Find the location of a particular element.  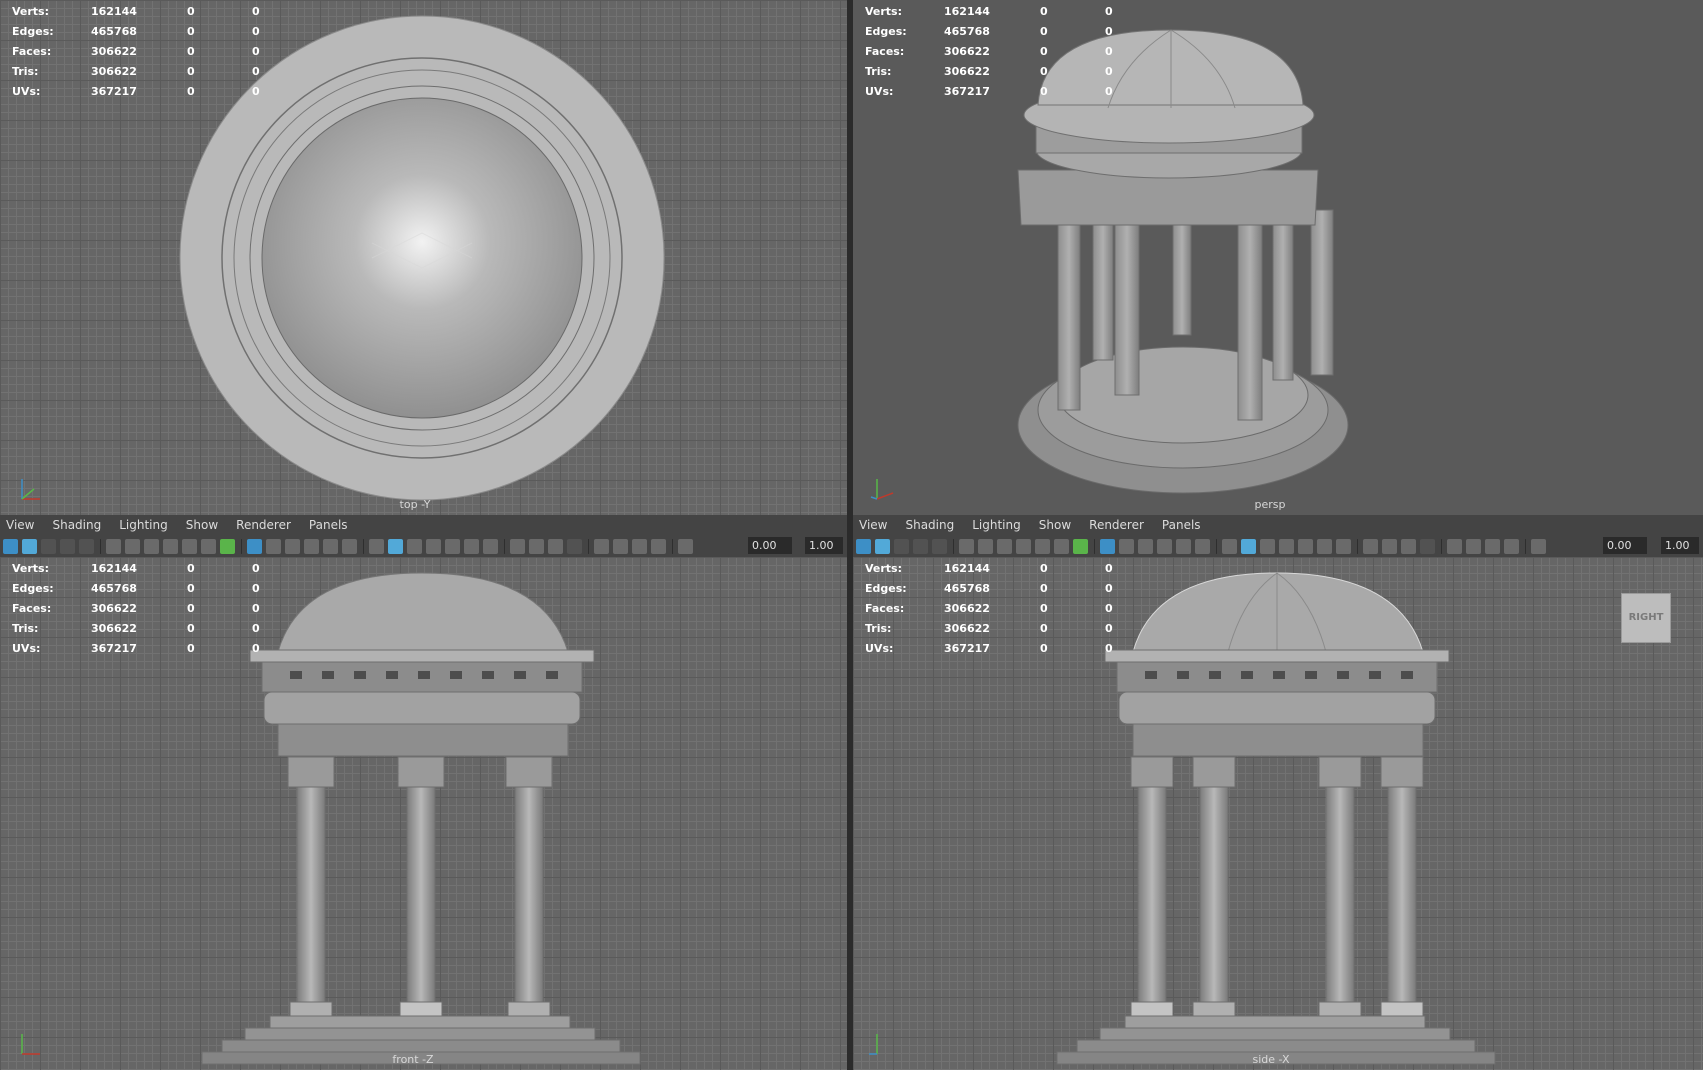

viewcube-right: RIGHT is located at coordinates (1646, 618).